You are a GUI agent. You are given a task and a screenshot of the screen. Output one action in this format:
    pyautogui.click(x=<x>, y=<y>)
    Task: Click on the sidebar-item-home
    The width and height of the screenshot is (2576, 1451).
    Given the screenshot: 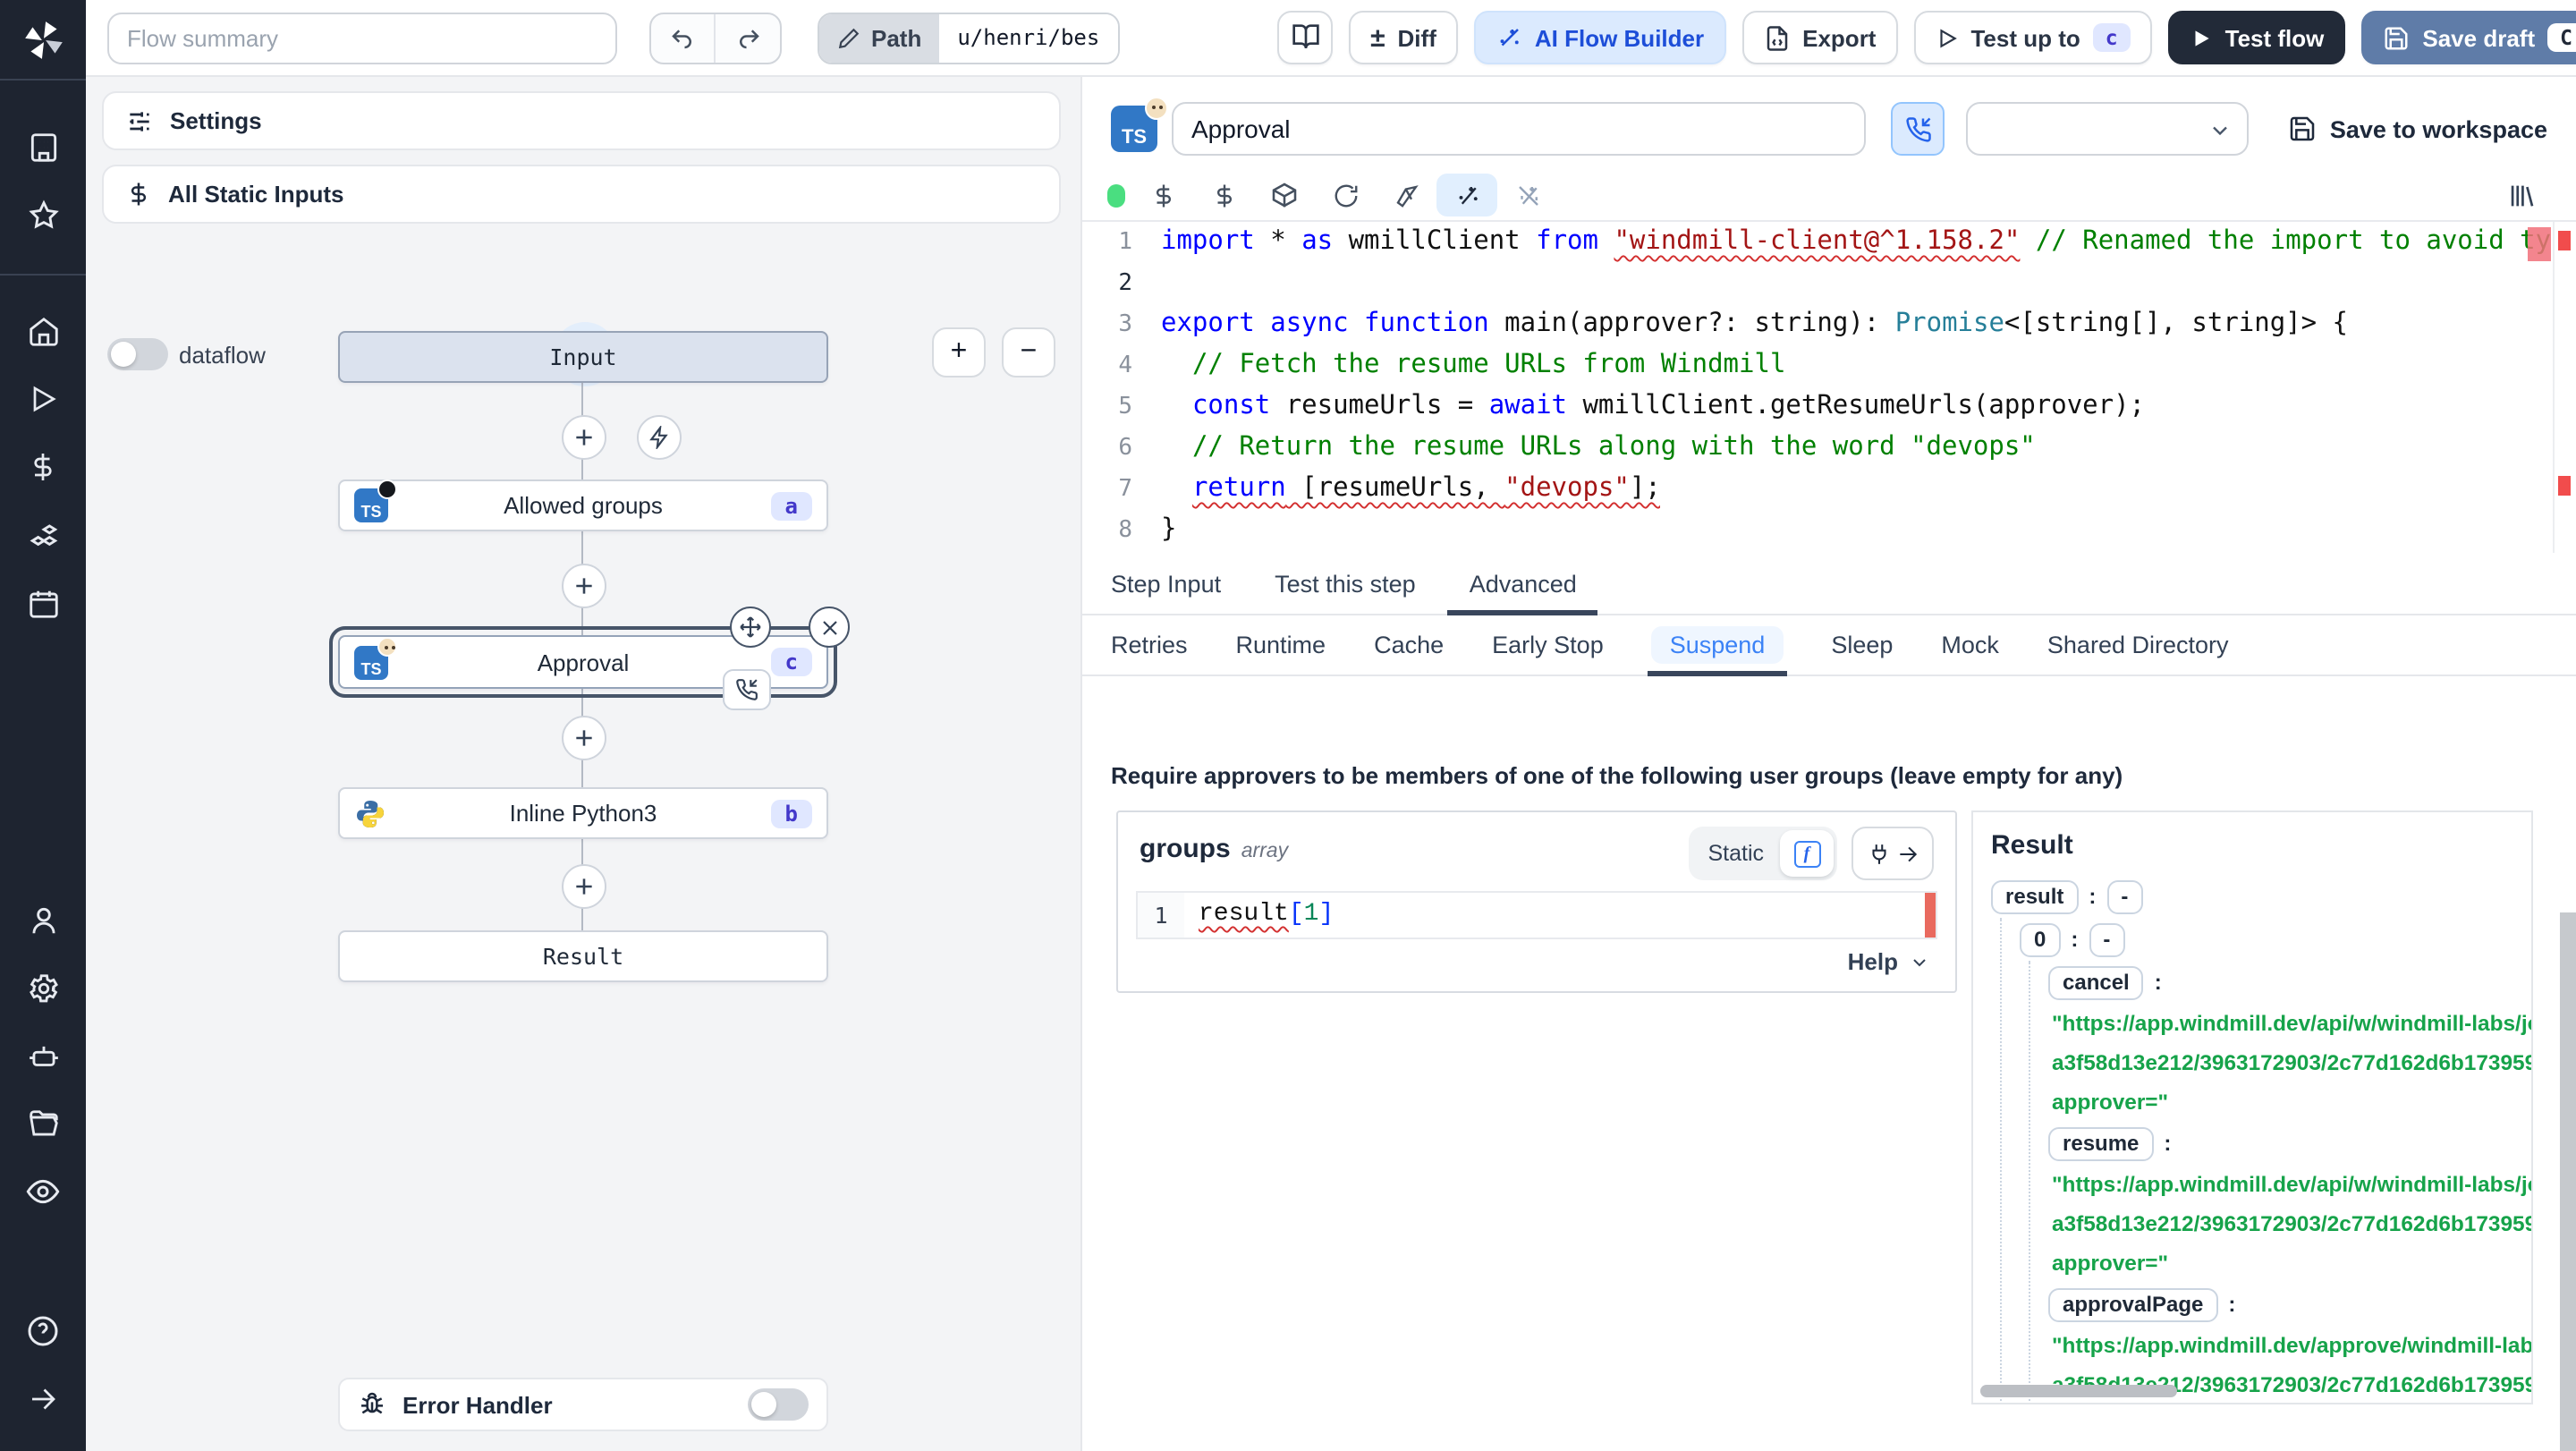 What is the action you would take?
    pyautogui.click(x=43, y=331)
    